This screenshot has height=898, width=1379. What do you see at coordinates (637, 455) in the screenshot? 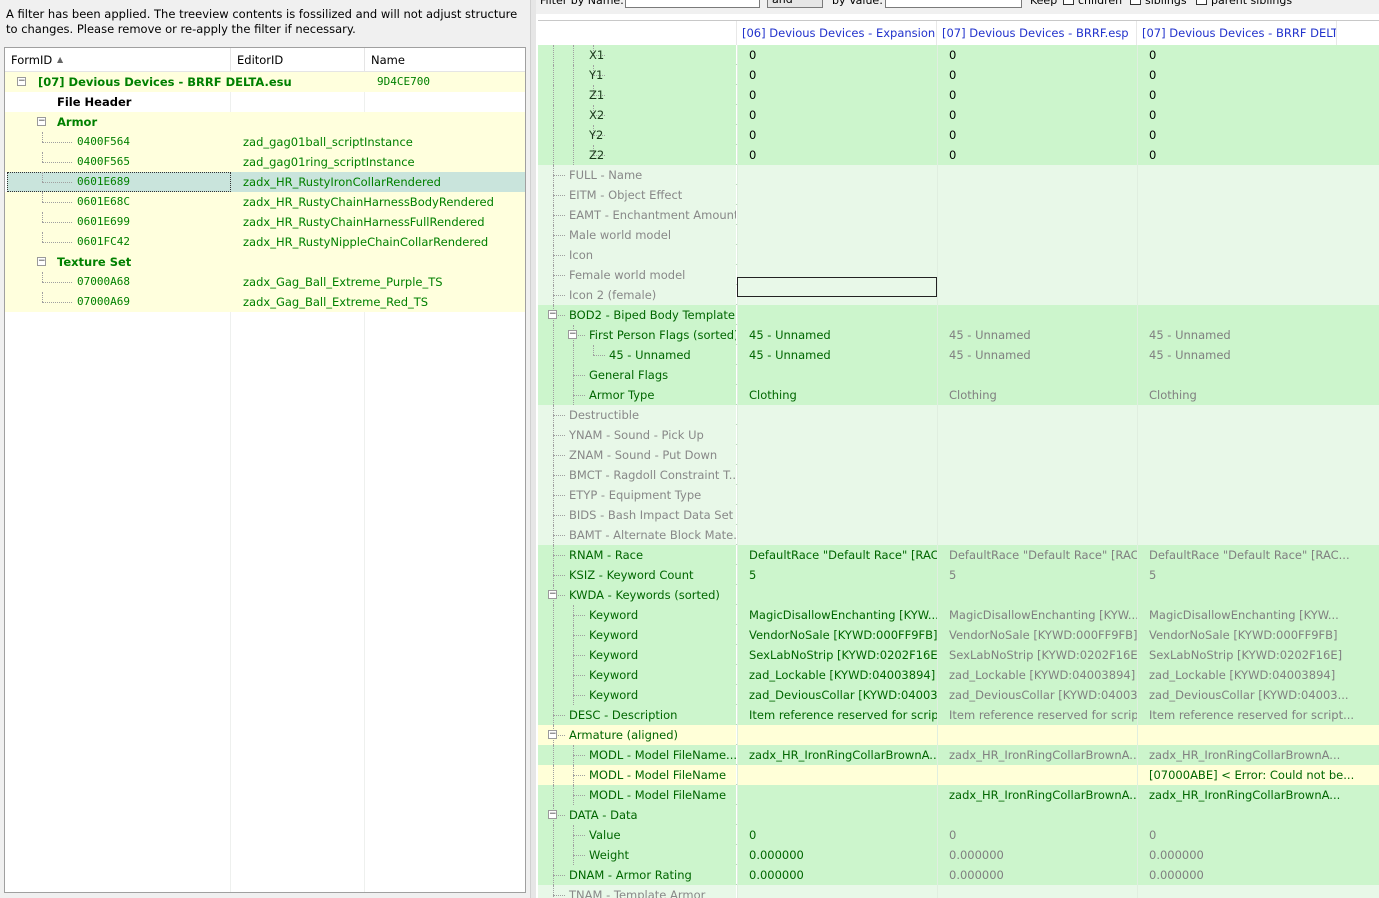
I see `grid-label-cell: ZNAM - Sound - Put Down` at bounding box center [637, 455].